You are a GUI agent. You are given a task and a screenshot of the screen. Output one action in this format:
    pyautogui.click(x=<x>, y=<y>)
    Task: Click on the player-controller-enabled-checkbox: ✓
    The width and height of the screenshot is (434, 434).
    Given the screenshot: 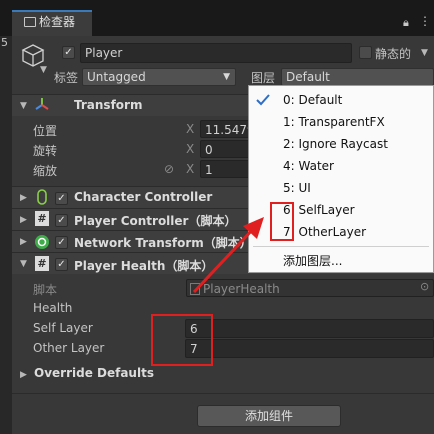 What is the action you would take?
    pyautogui.click(x=61, y=220)
    